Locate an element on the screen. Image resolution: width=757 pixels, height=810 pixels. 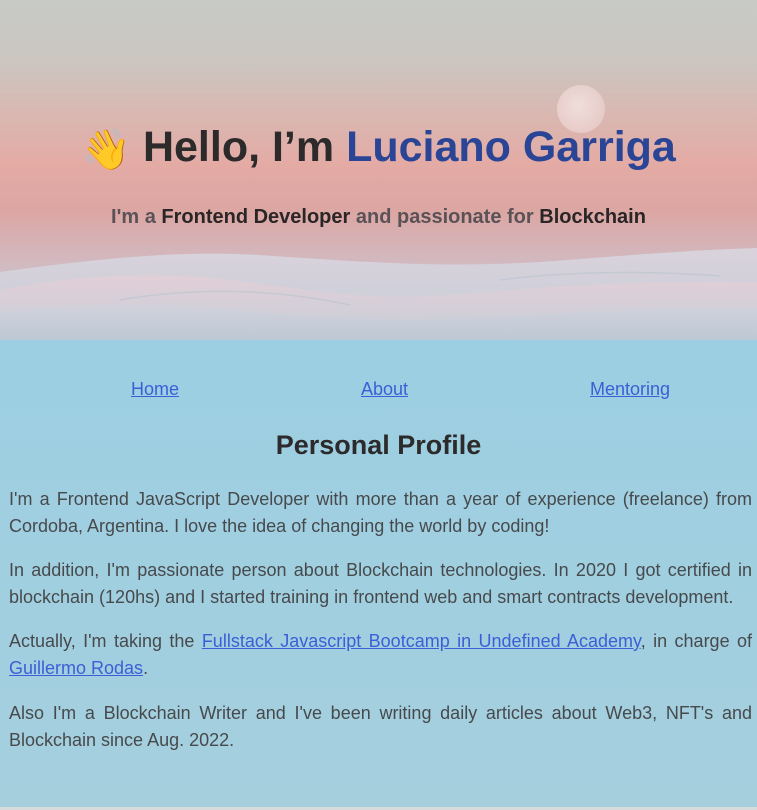
paragraph-3-text-middle: , in charge of is located at coordinates (696, 641).